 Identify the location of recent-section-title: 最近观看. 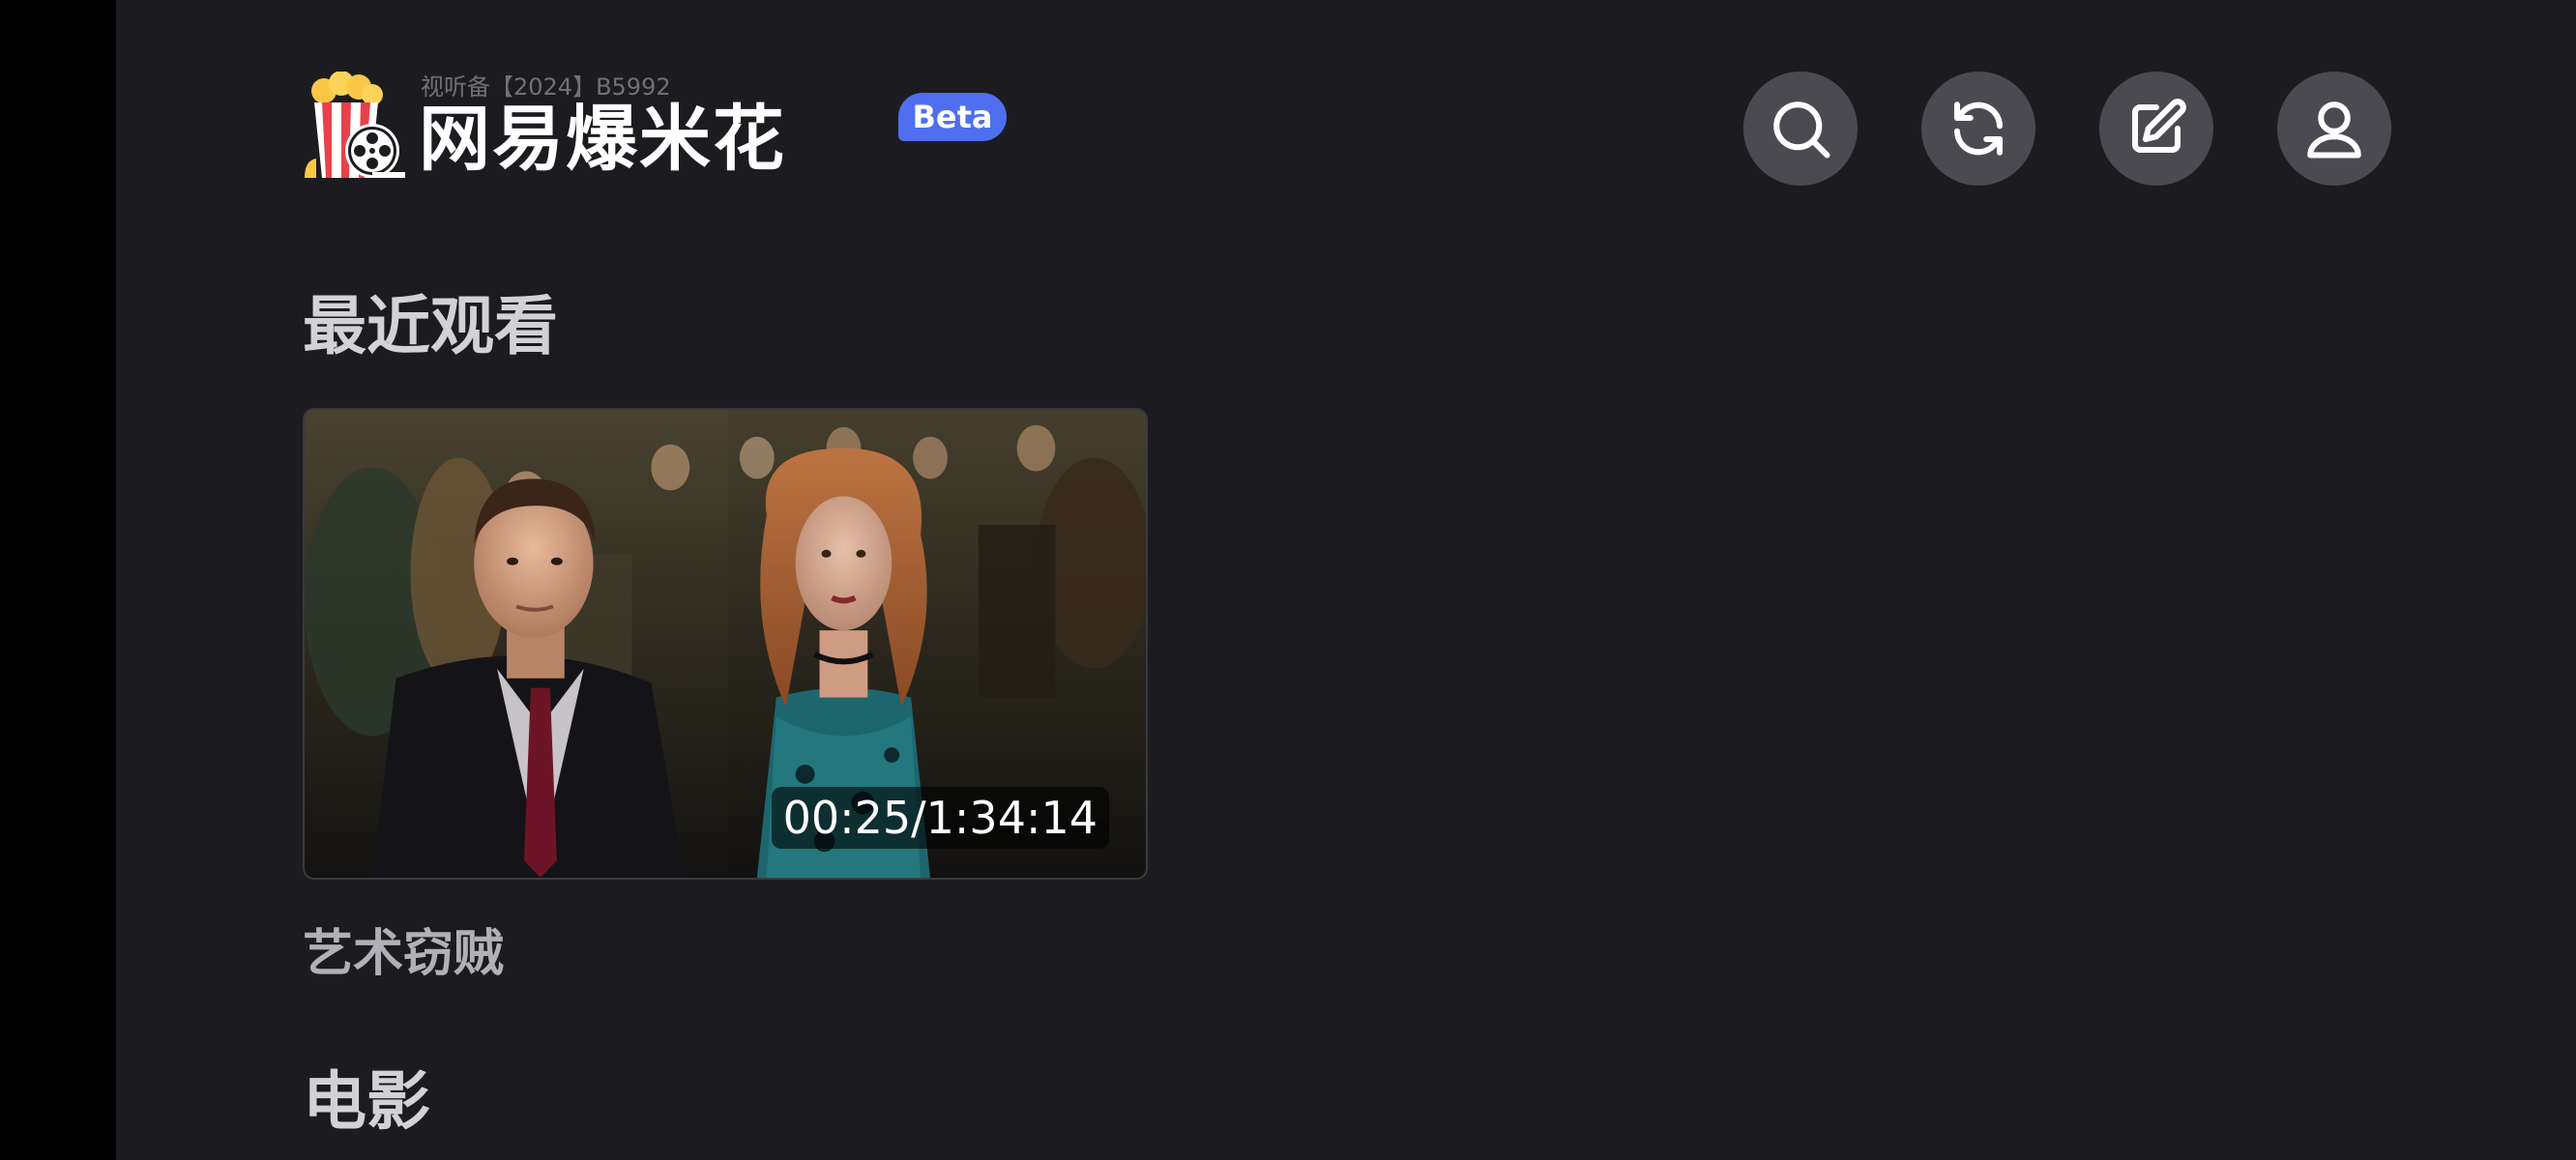
(430, 326).